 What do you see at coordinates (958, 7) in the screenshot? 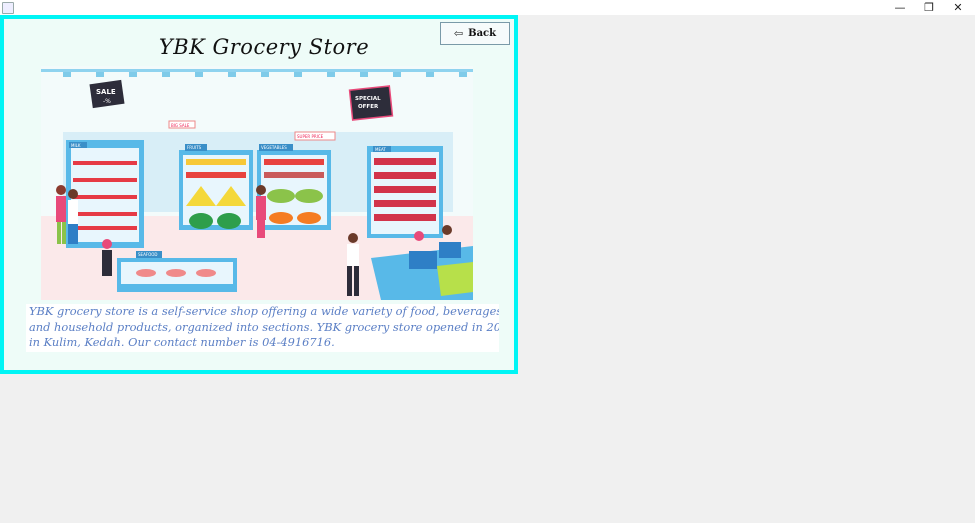
I see `close-button: ✕` at bounding box center [958, 7].